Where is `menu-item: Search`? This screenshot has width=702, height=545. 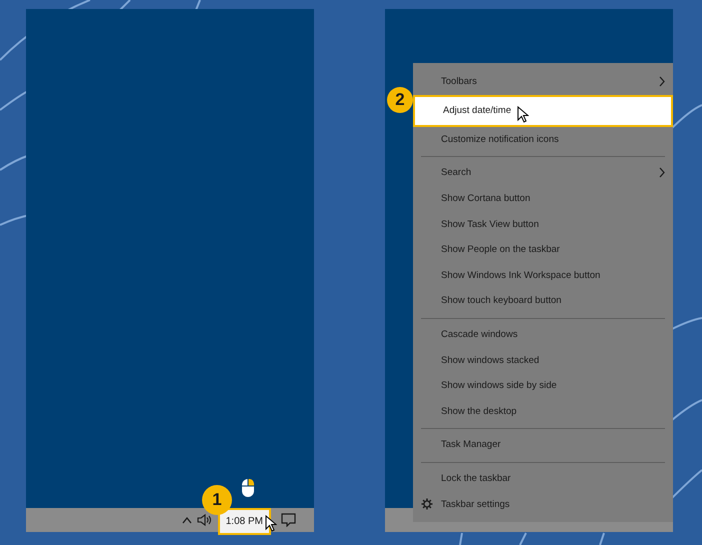
menu-item: Search is located at coordinates (543, 173).